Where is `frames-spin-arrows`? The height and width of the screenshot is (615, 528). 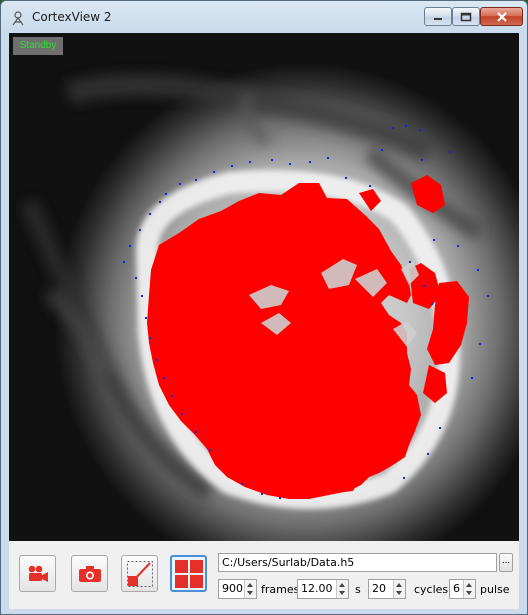 frames-spin-arrows is located at coordinates (250, 589).